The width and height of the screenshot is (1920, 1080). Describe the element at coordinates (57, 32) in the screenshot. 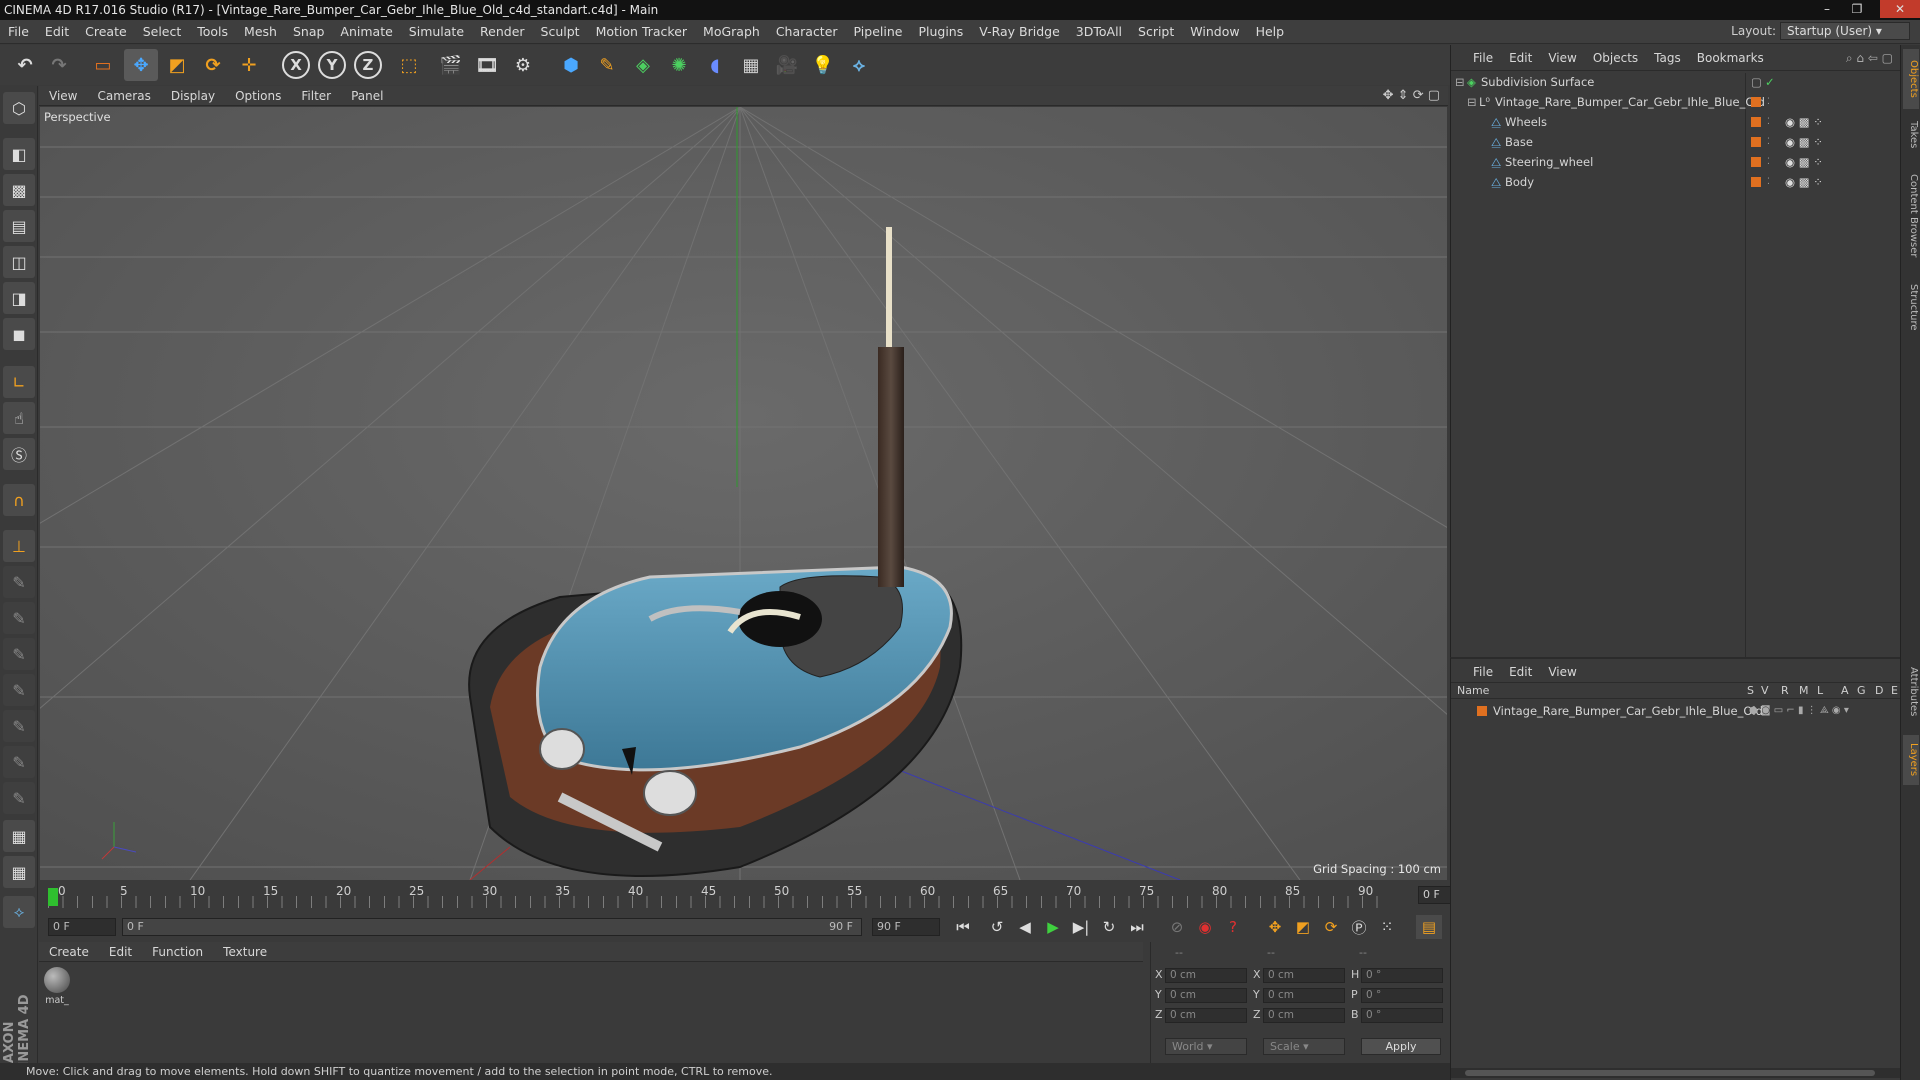

I see `menu-edit: Edit` at that location.